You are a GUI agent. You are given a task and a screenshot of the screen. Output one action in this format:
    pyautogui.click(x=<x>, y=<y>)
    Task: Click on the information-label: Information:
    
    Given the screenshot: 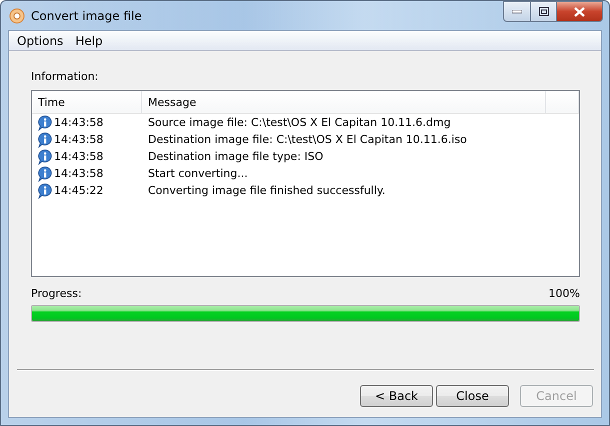 What is the action you would take?
    pyautogui.click(x=65, y=77)
    